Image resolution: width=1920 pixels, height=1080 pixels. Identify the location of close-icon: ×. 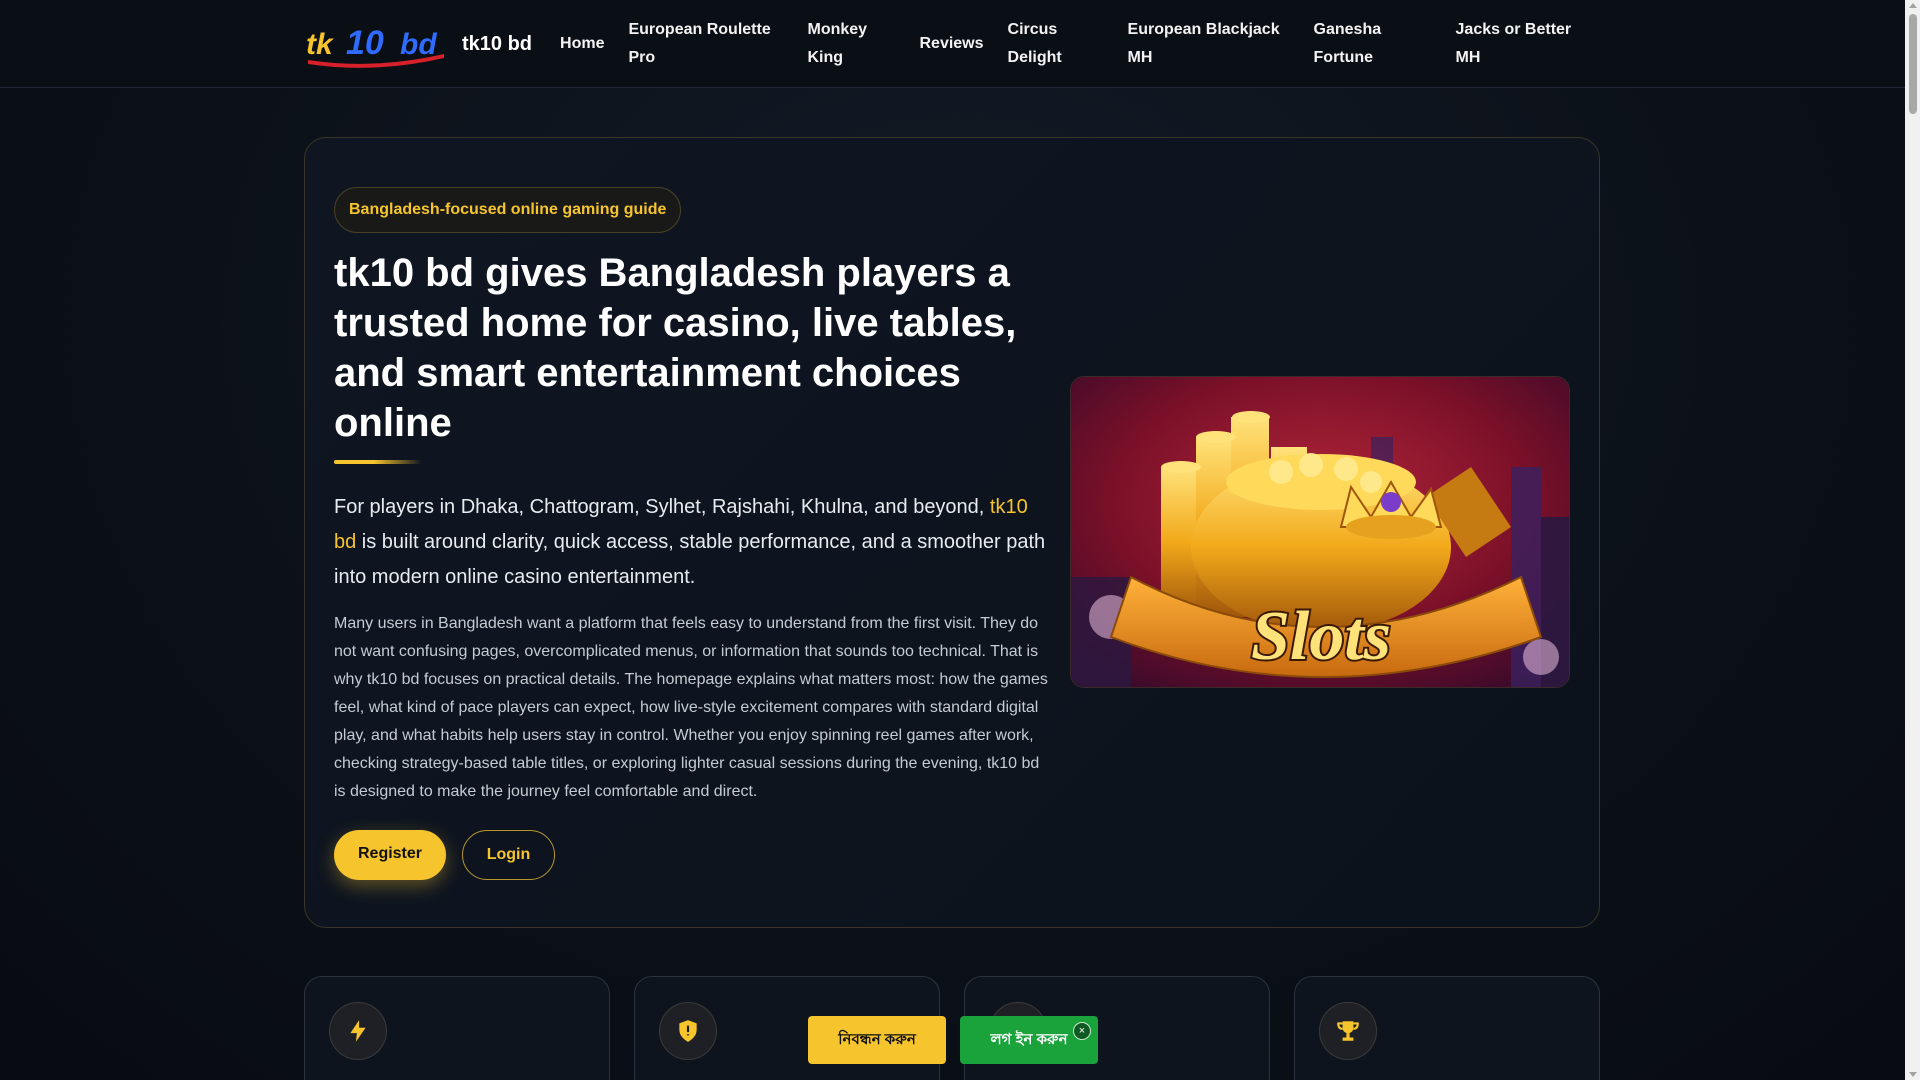
(1082, 1031).